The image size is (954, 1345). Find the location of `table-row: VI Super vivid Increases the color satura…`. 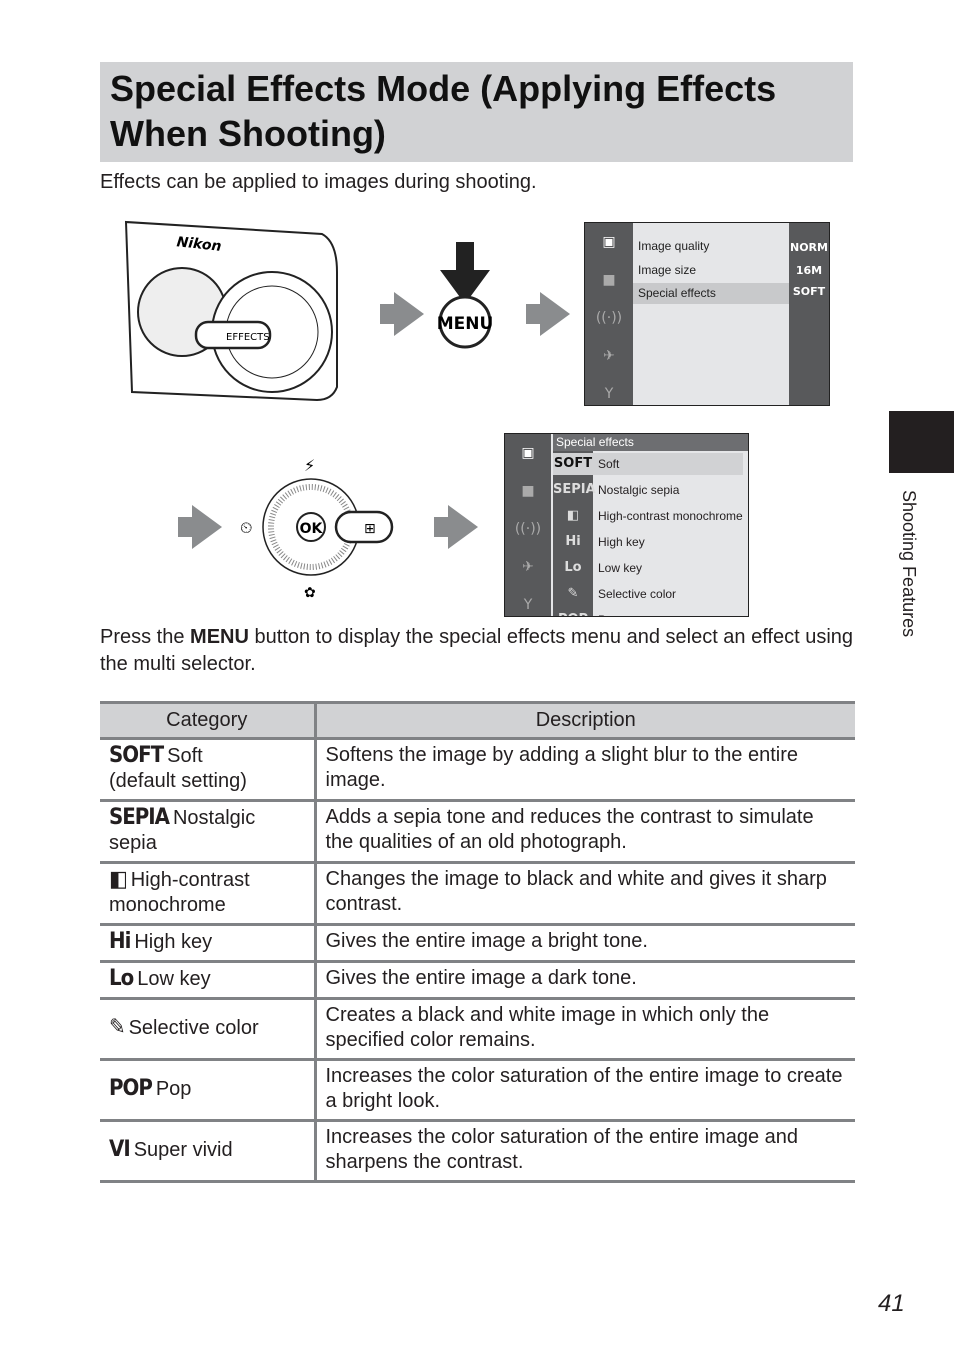

table-row: VI Super vivid Increases the color satura… is located at coordinates (477, 1151).